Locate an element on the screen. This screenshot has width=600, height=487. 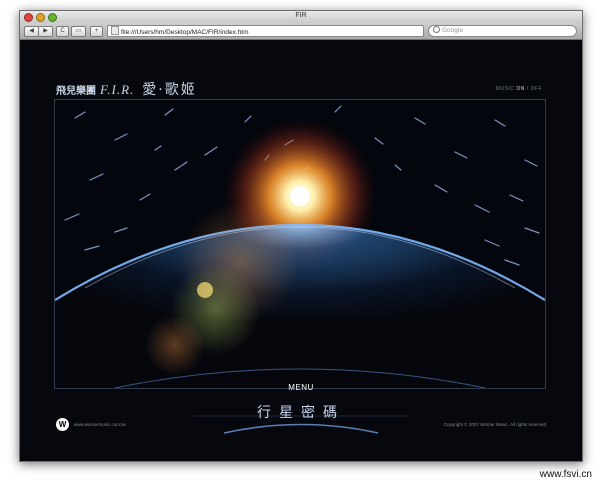
warner-music-logo-icon: W is located at coordinates (62, 424).